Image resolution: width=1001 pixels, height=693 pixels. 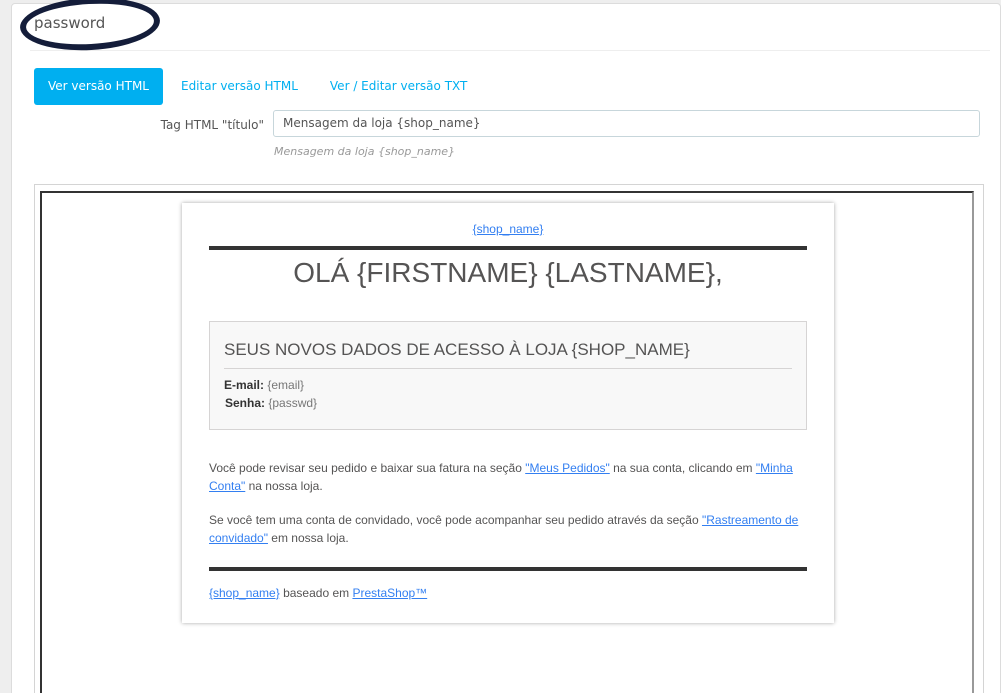 I want to click on prestashop-link: PrestaShop™, so click(x=389, y=593).